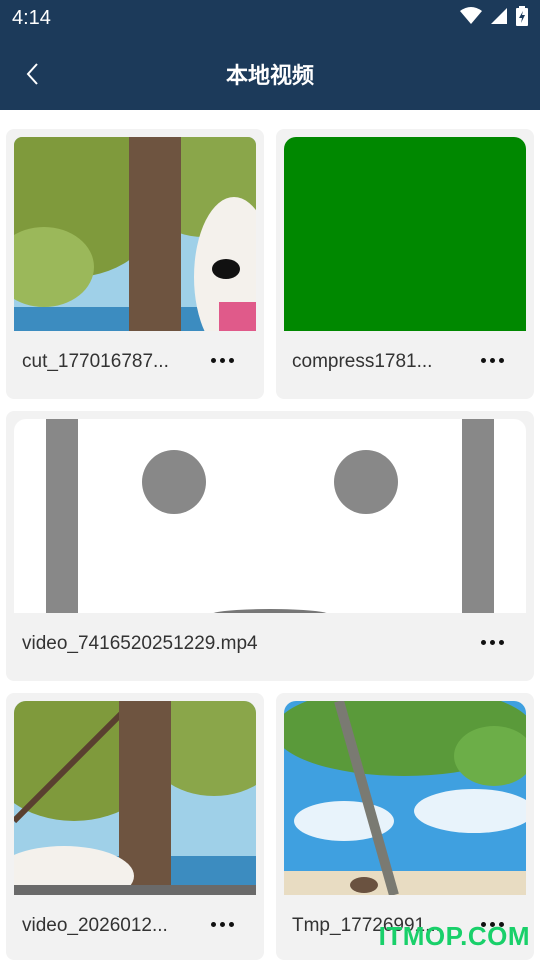  What do you see at coordinates (270, 18) in the screenshot?
I see `status-bar: 4:14` at bounding box center [270, 18].